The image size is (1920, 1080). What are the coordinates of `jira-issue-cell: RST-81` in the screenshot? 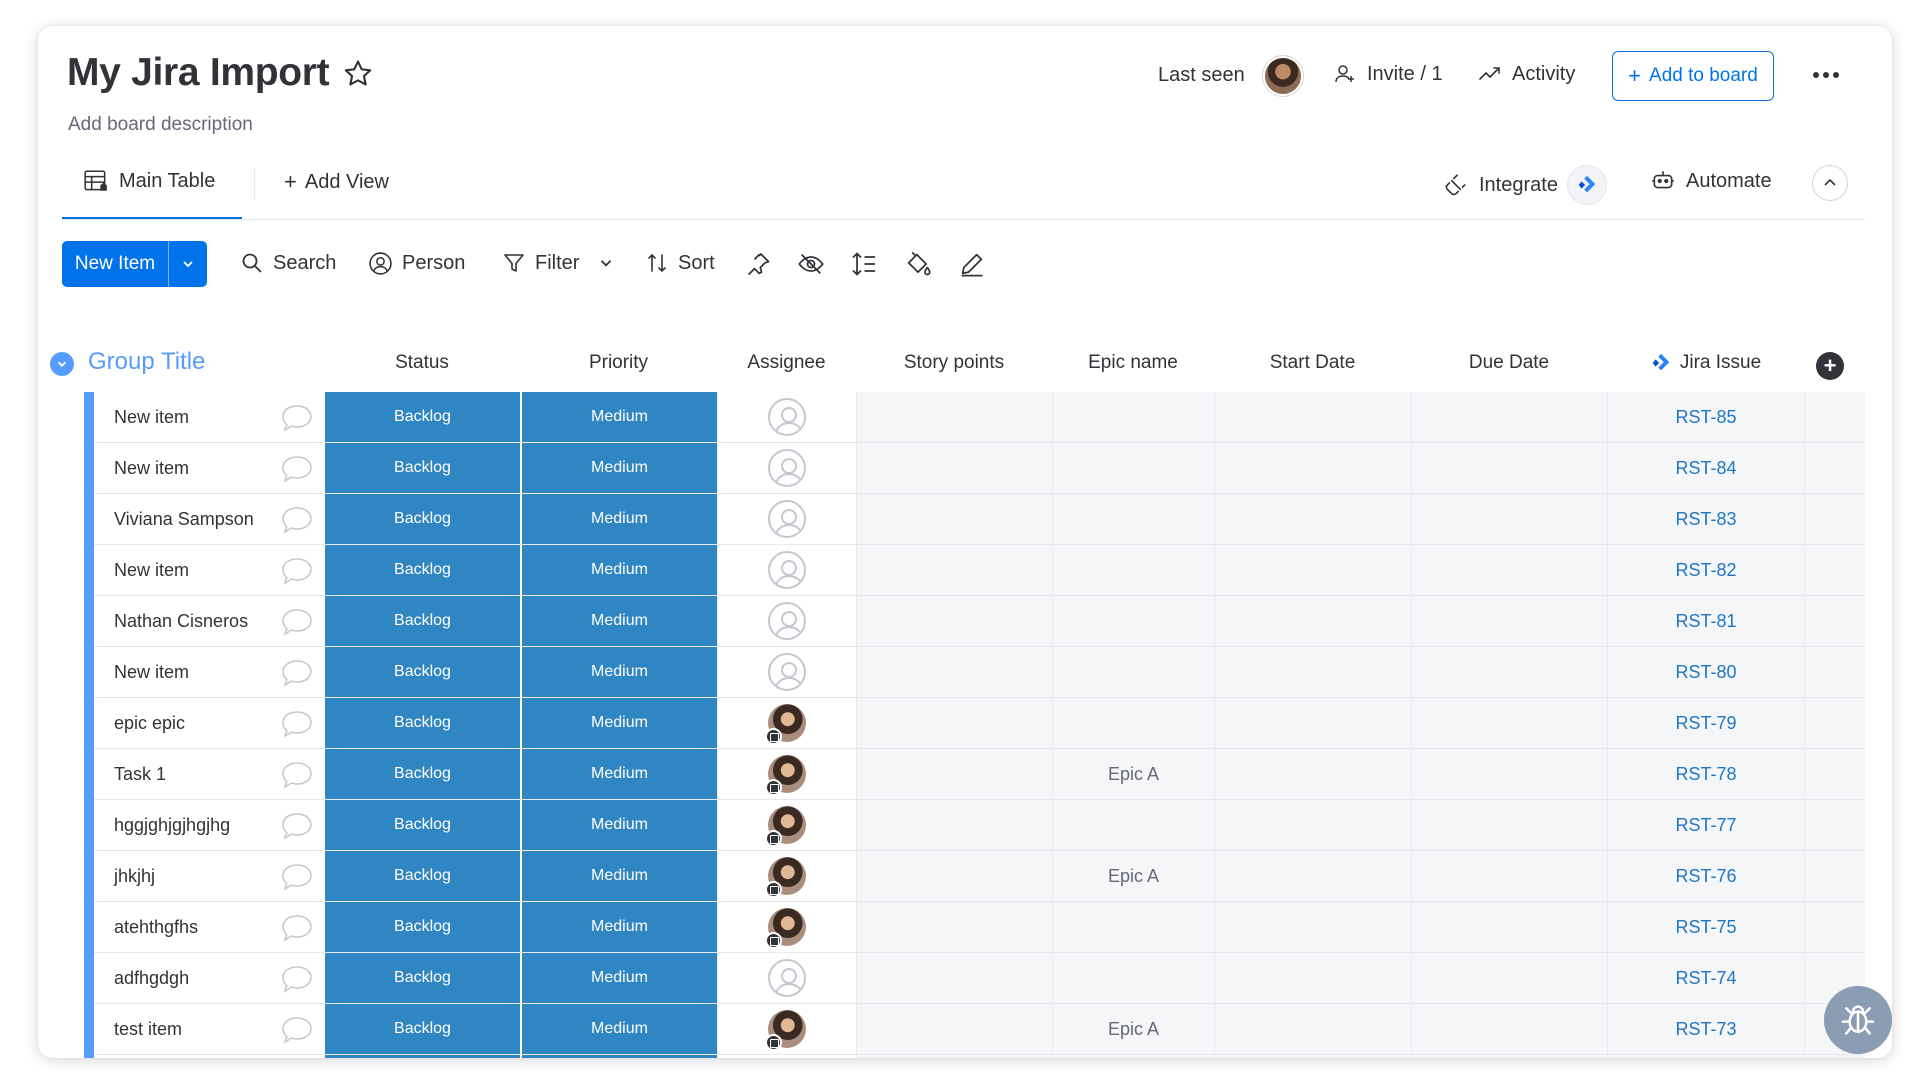 It's located at (1705, 621).